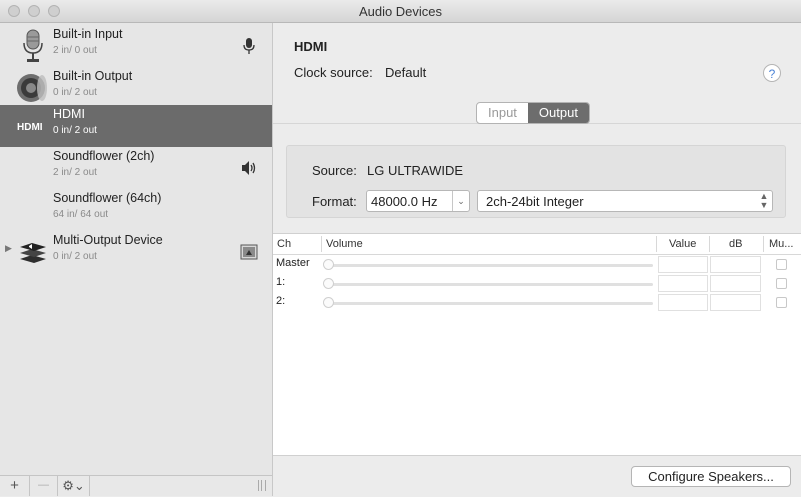 The width and height of the screenshot is (801, 497). What do you see at coordinates (107, 198) in the screenshot?
I see `device-name: Soundflower (64ch)` at bounding box center [107, 198].